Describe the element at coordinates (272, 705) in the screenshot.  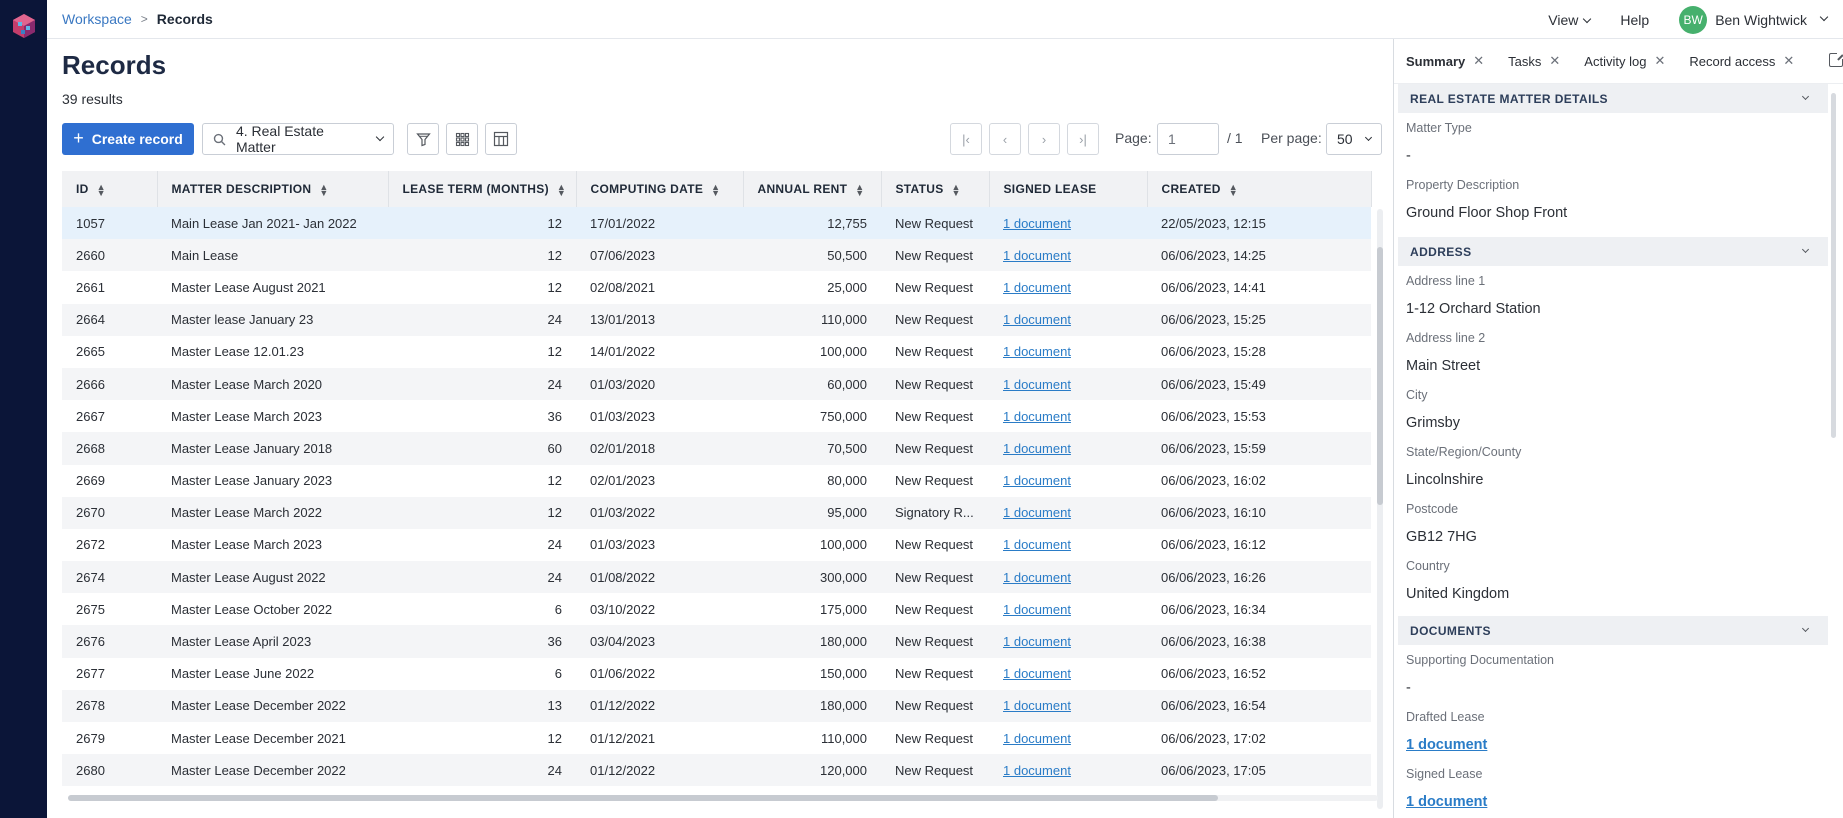
I see `table-cell: Master Lease December 2022` at that location.